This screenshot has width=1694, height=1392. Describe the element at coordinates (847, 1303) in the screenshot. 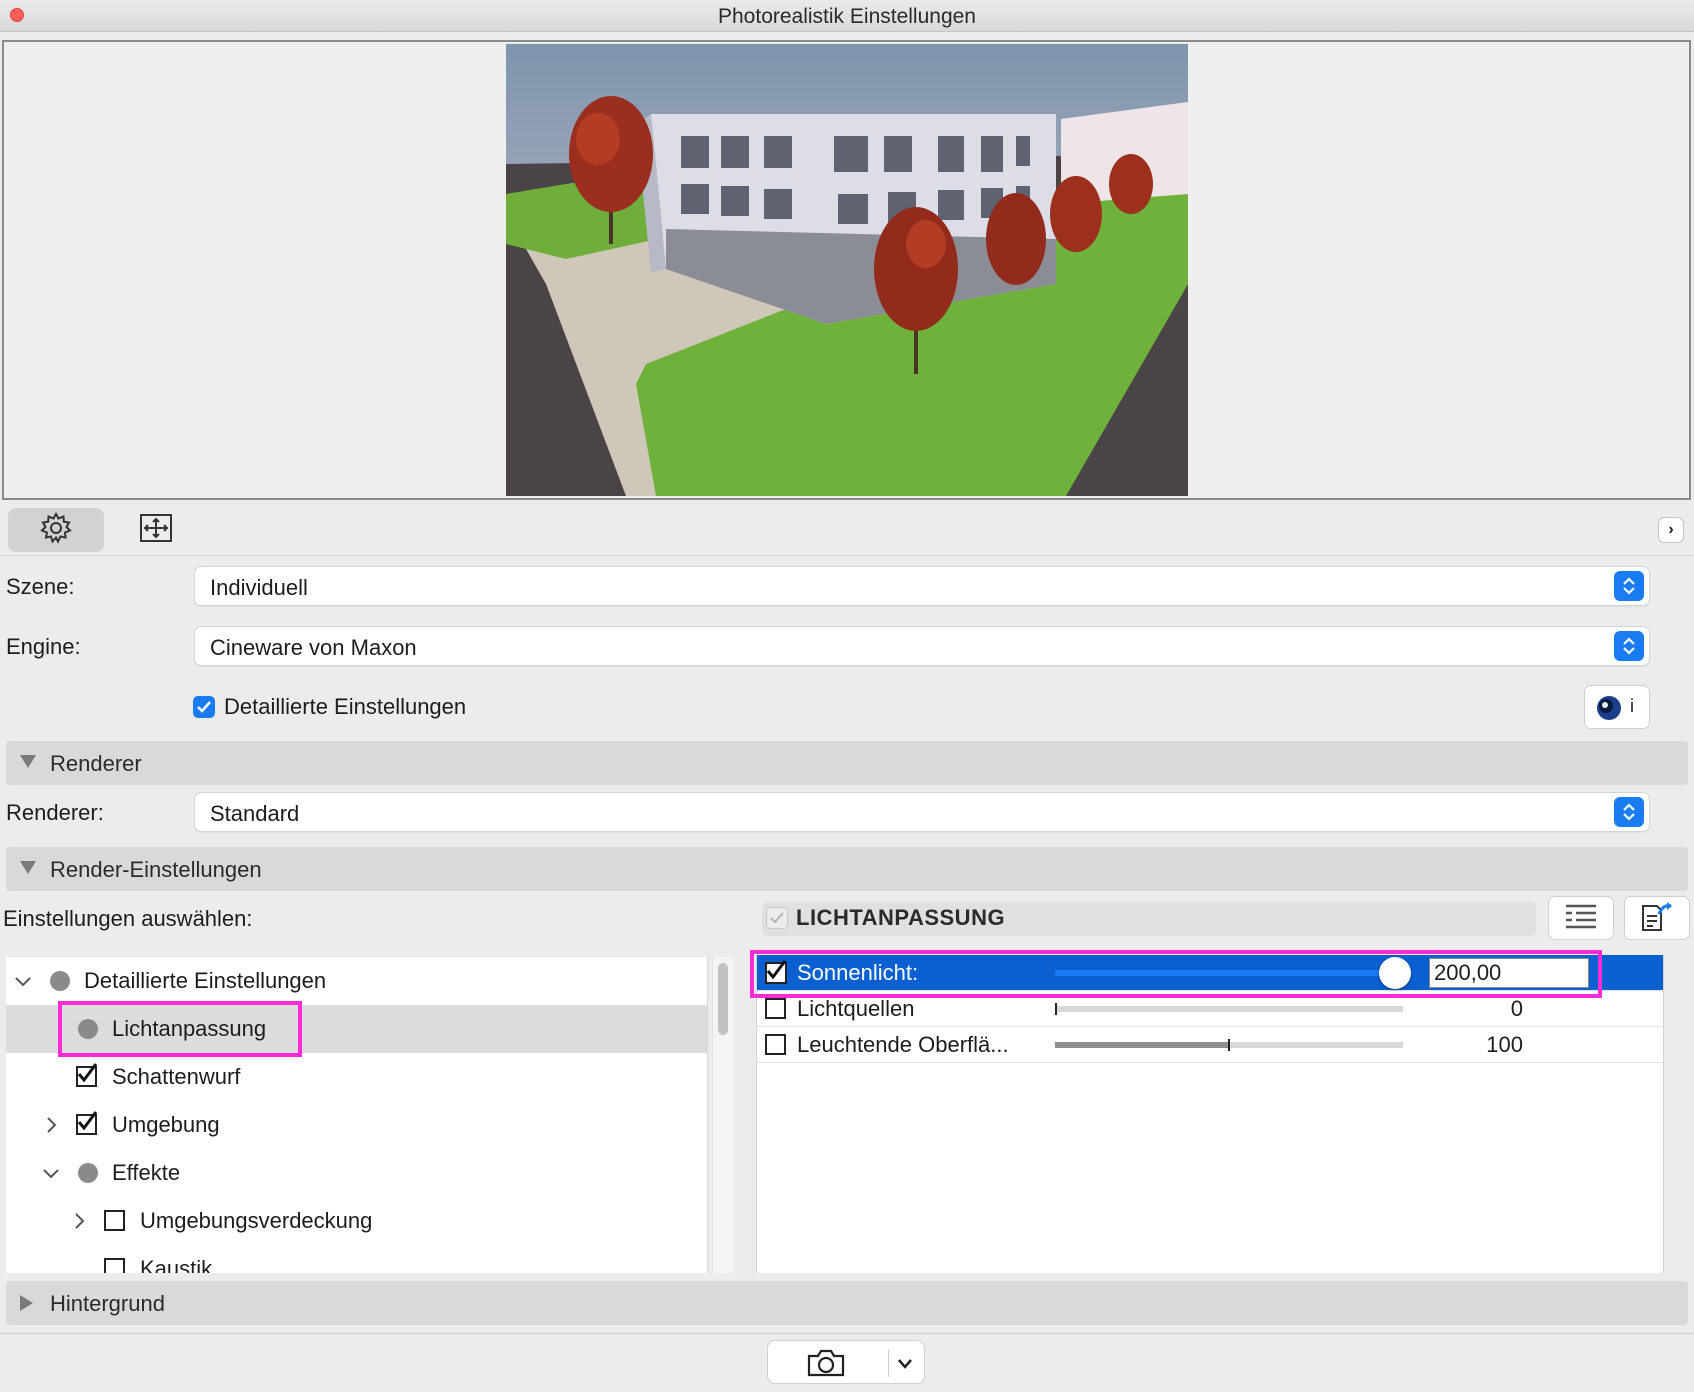

I see `background-section-header: Hintergrund` at that location.